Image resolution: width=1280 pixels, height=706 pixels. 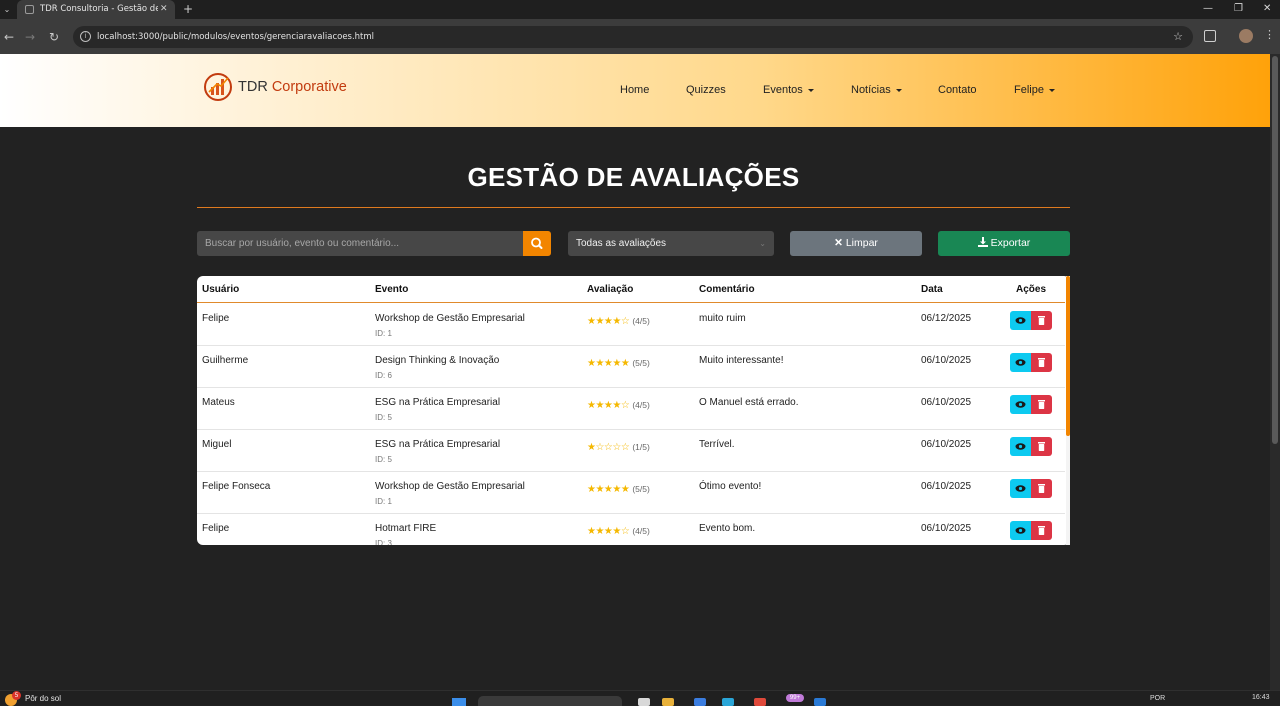 What do you see at coordinates (253, 87) in the screenshot?
I see `logo-text-tdr: TDR` at bounding box center [253, 87].